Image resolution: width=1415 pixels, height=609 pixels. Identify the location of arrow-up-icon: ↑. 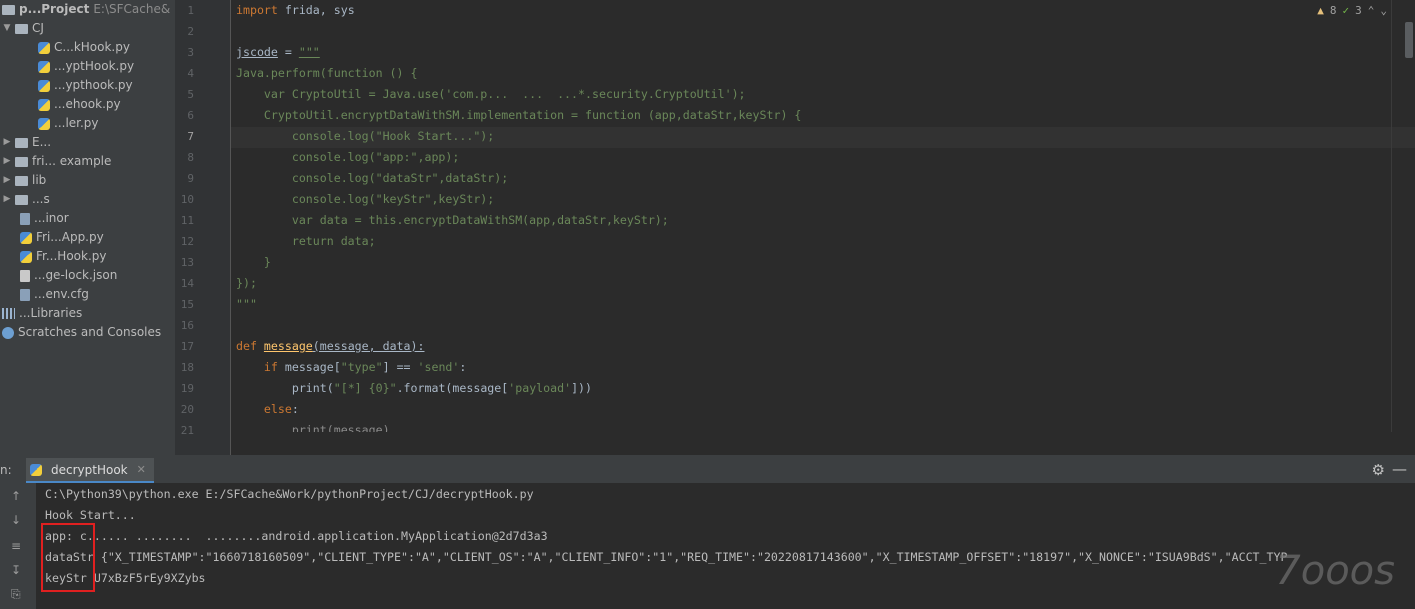
(16, 496).